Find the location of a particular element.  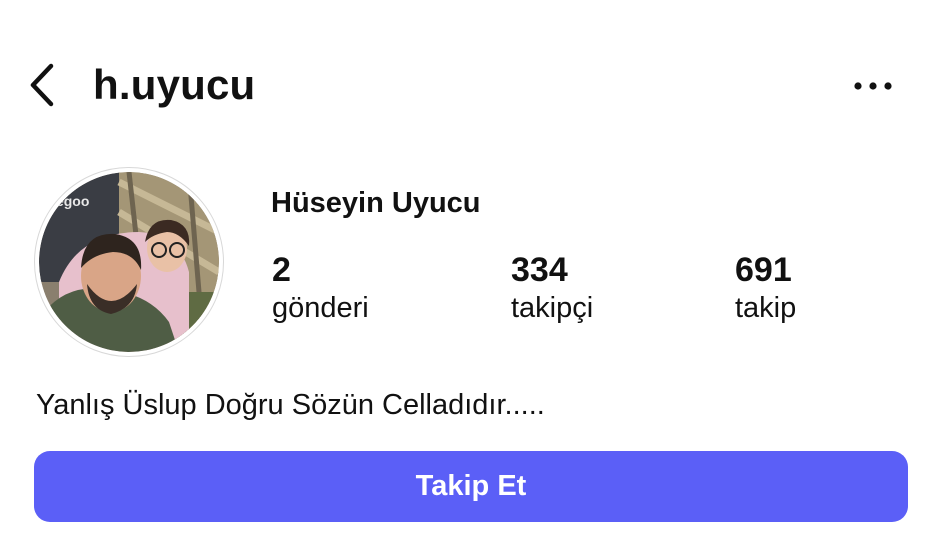

stat-posts-value: 2 is located at coordinates (281, 270).